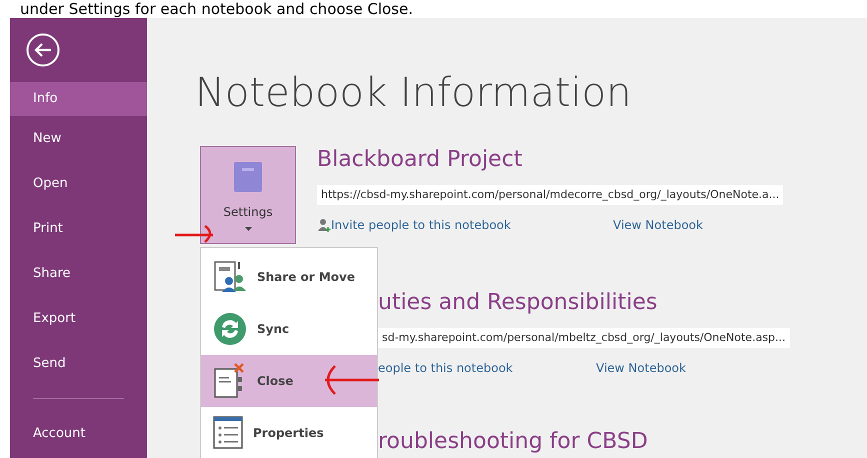 This screenshot has height=458, width=867. Describe the element at coordinates (584, 303) in the screenshot. I see `notebook-title: uties and Responsibilities` at that location.